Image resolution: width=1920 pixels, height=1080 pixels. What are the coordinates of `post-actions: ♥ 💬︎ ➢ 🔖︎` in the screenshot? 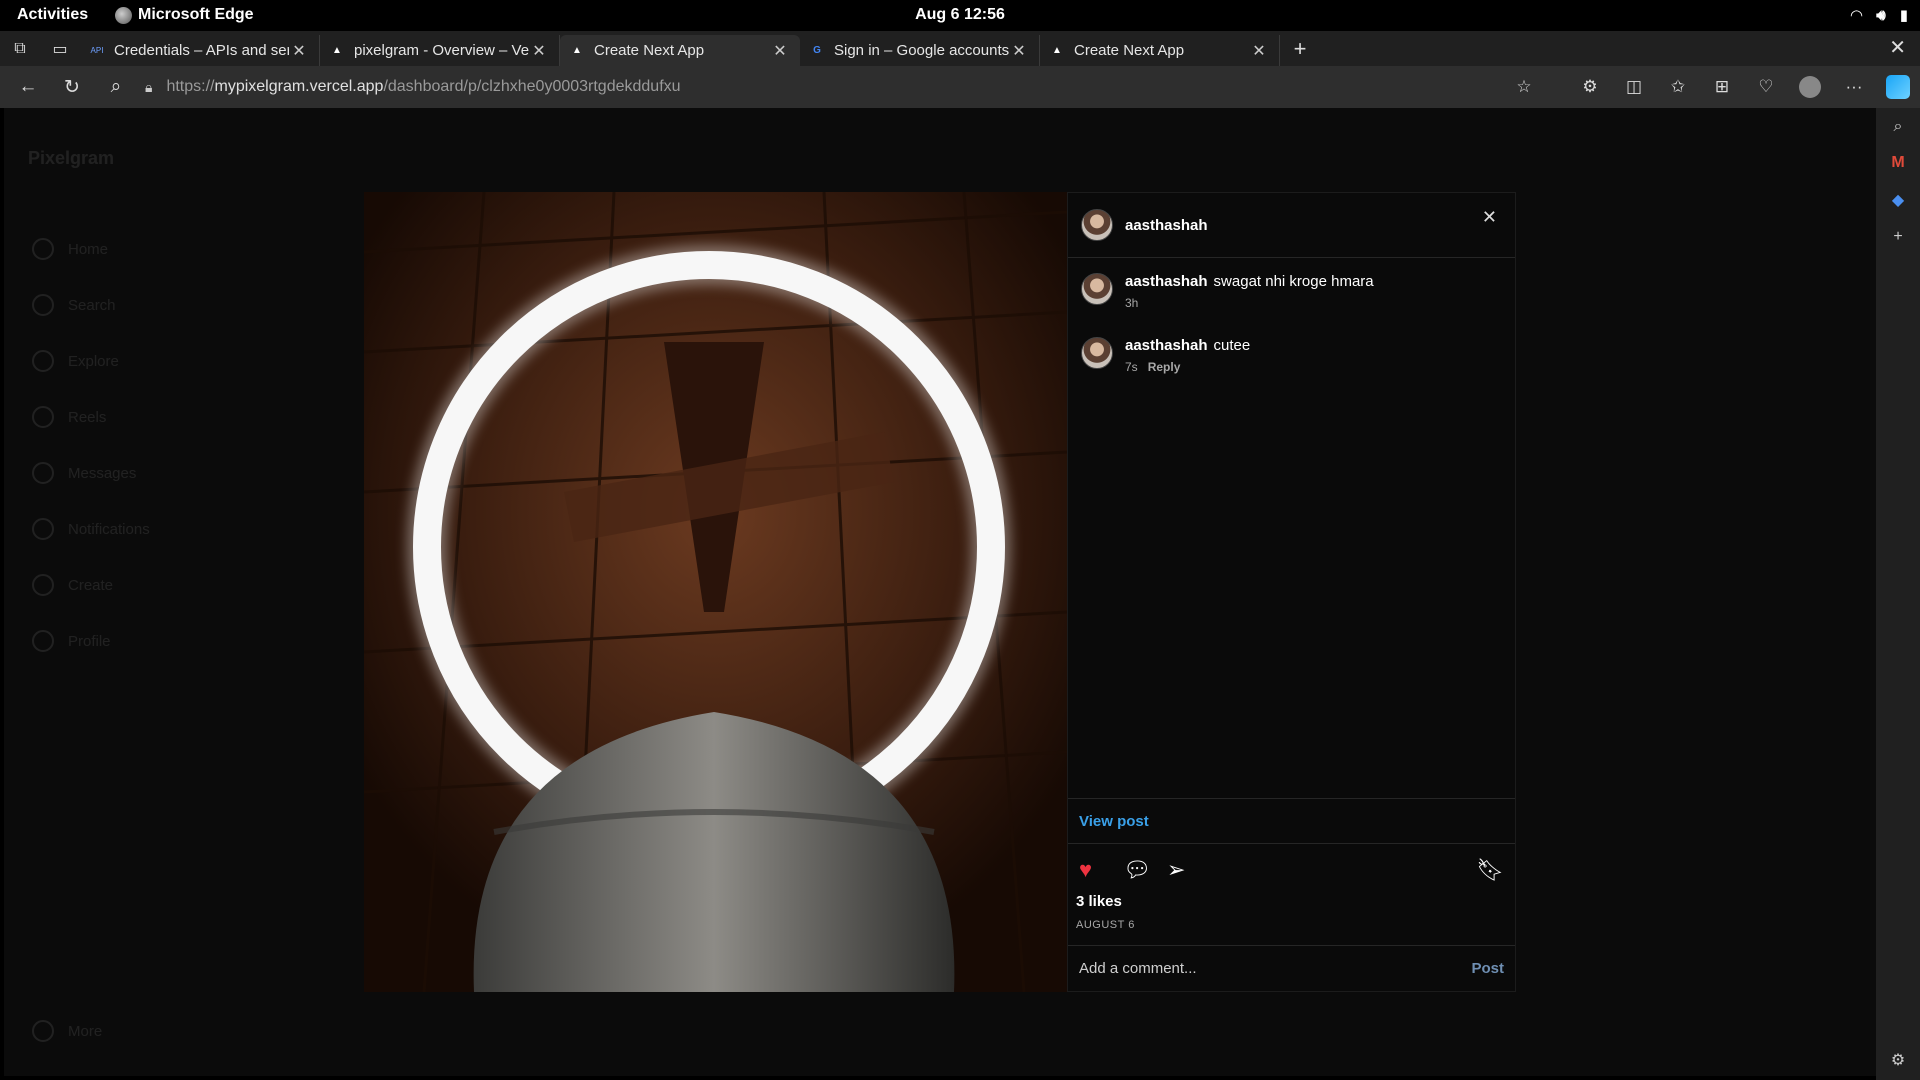 It's located at (1291, 870).